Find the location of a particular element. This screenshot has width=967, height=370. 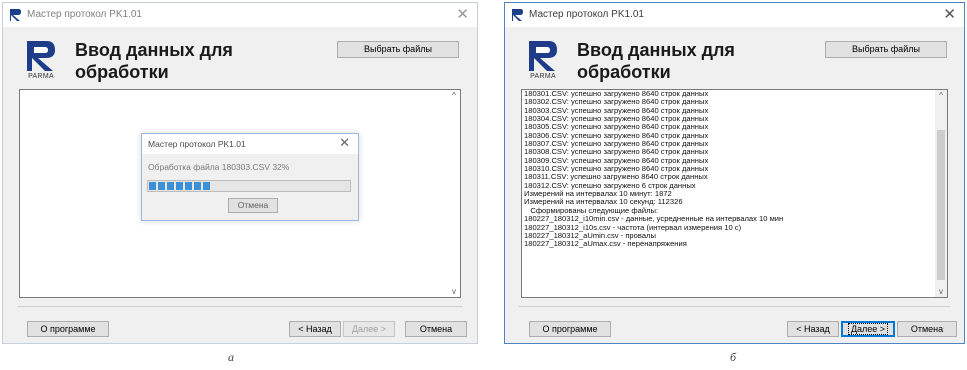

dialog-title: Мастер протокол PK1.01 is located at coordinates (197, 144).